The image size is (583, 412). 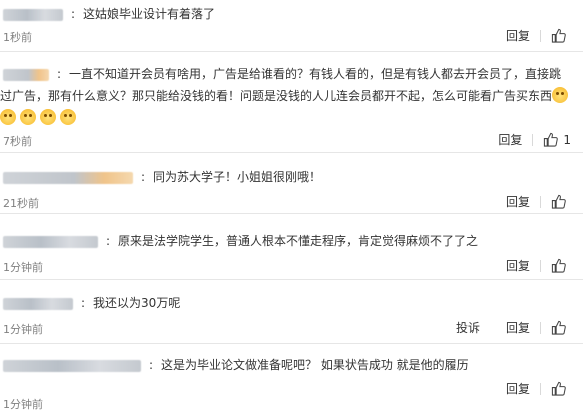 What do you see at coordinates (17, 141) in the screenshot?
I see `comment-time: 7秒前` at bounding box center [17, 141].